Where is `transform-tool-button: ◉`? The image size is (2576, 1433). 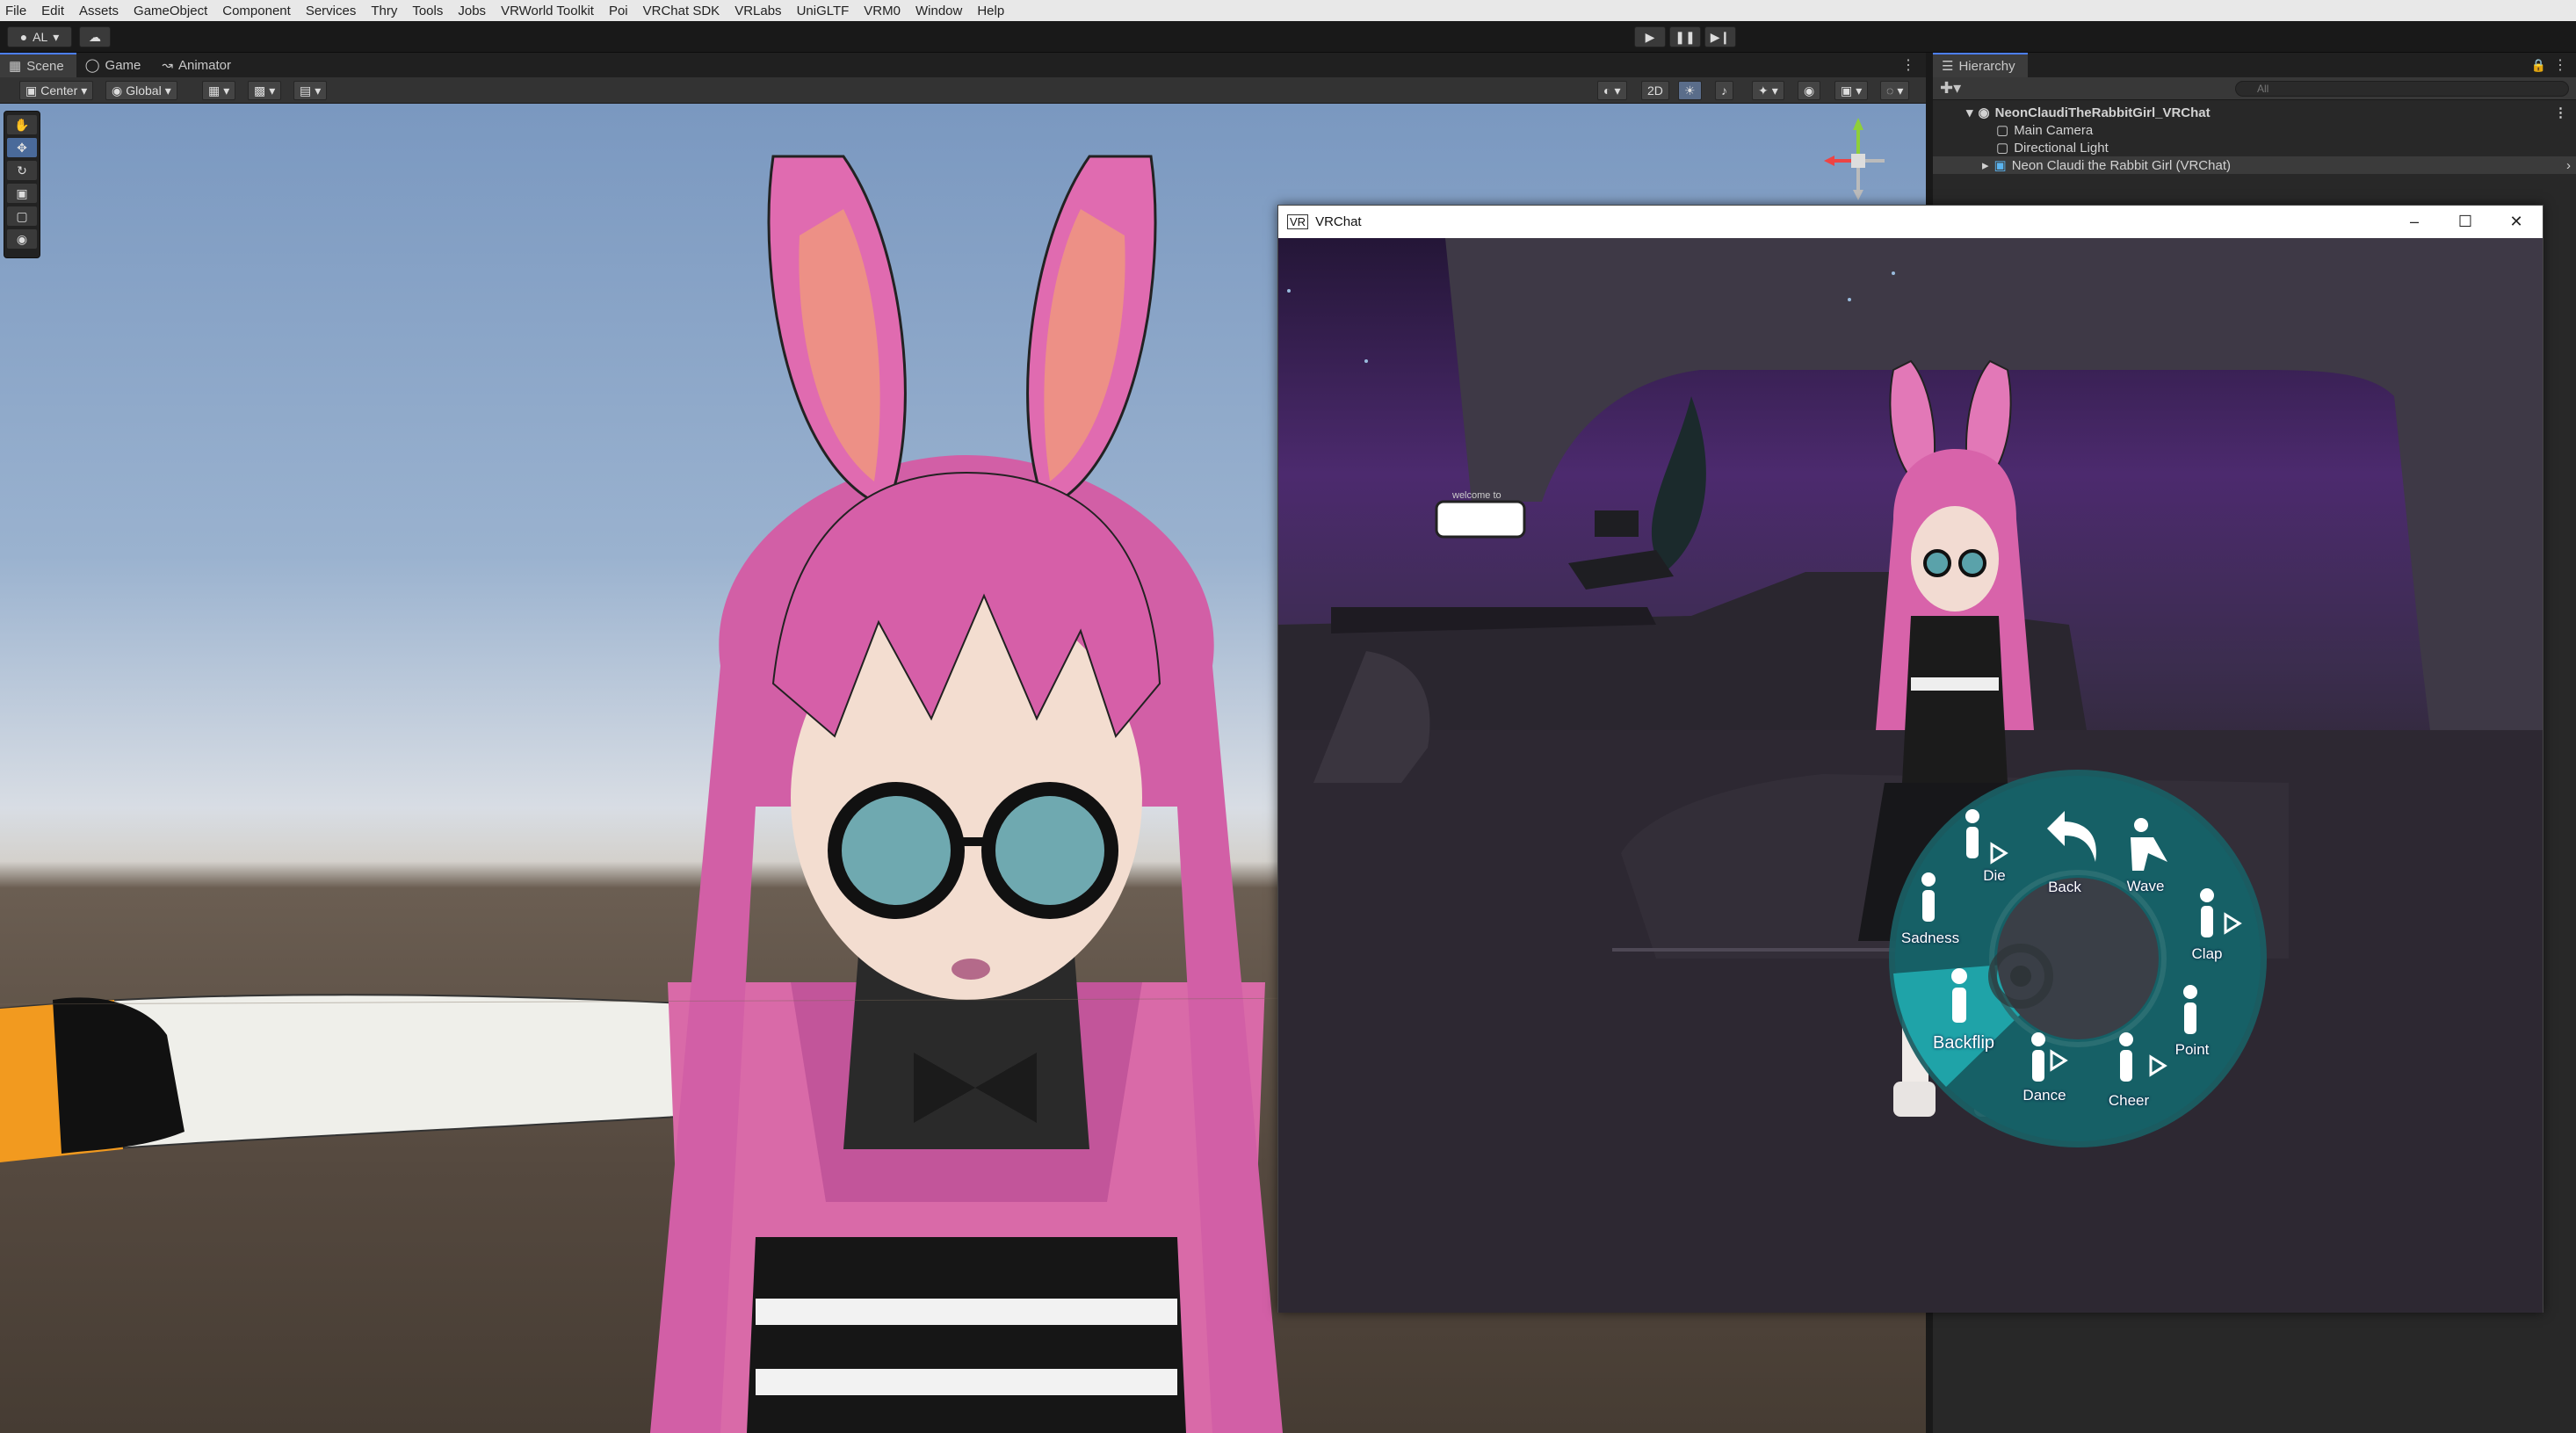
transform-tool-button: ◉ is located at coordinates (22, 239).